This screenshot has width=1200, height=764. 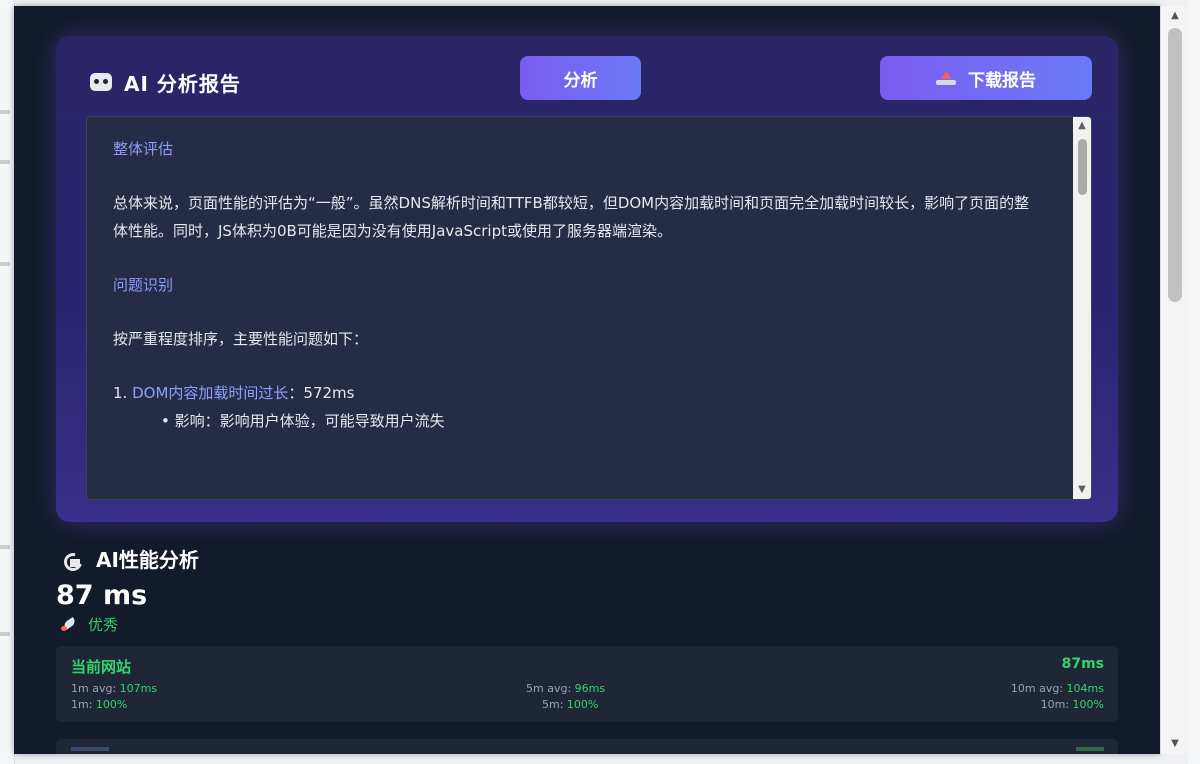 What do you see at coordinates (1194, 382) in the screenshot?
I see `background-page-right` at bounding box center [1194, 382].